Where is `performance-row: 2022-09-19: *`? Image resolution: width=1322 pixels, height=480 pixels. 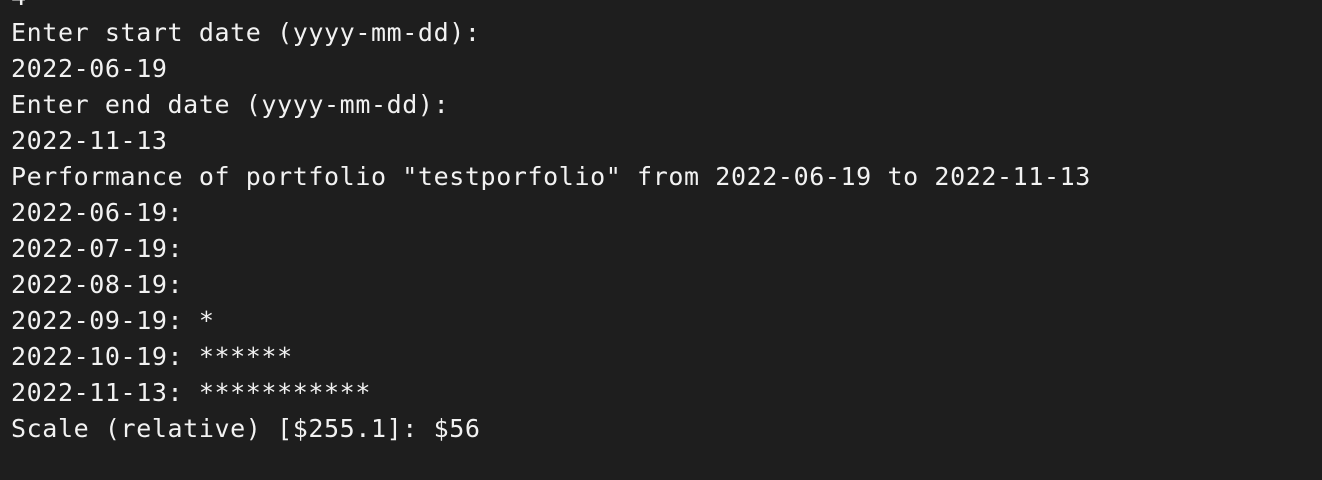 performance-row: 2022-09-19: * is located at coordinates (113, 320).